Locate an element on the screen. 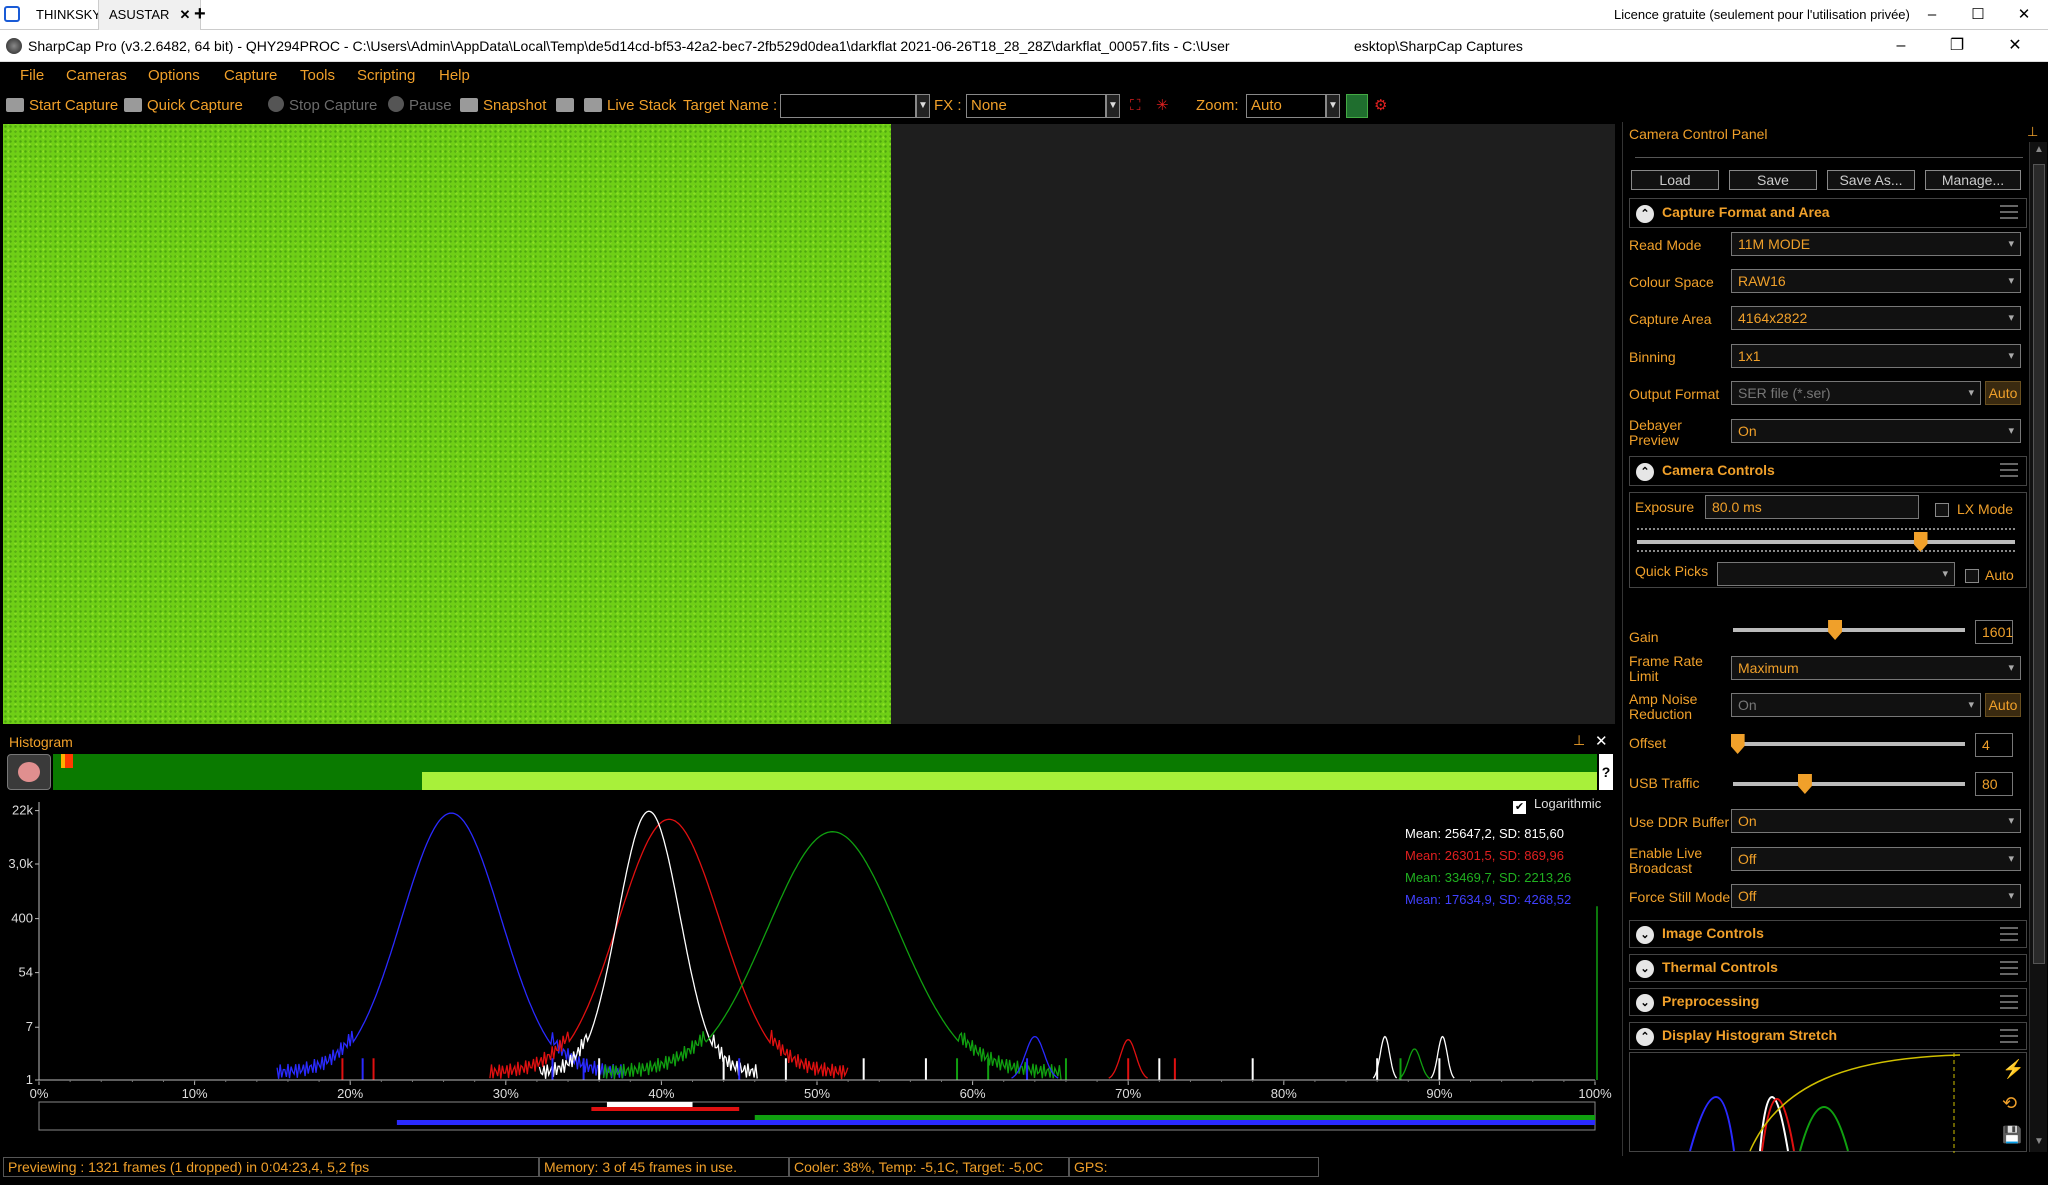 The height and width of the screenshot is (1185, 2048). quick-capture-label: Quick Capture is located at coordinates (195, 105).